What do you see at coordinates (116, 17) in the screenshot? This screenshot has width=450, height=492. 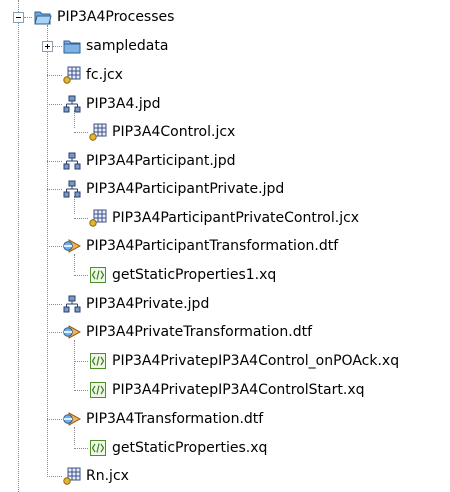 I see `tree-node-label: PIP3A4Processes` at bounding box center [116, 17].